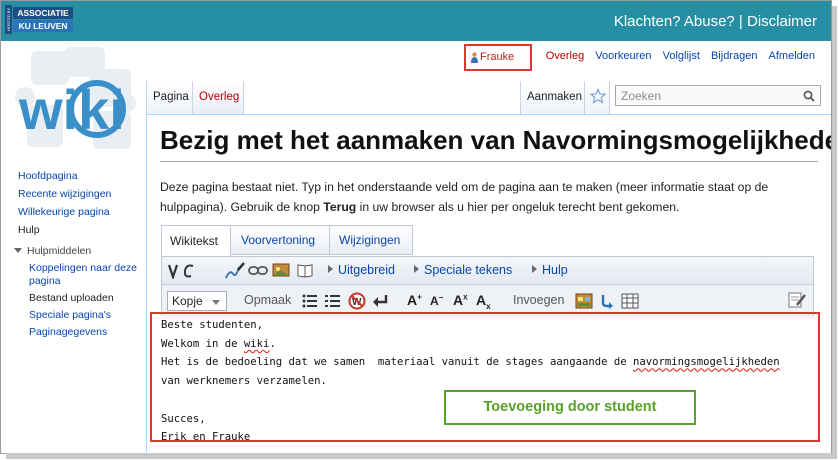  I want to click on editor-line-2: Welkom in de wiki., so click(486, 344).